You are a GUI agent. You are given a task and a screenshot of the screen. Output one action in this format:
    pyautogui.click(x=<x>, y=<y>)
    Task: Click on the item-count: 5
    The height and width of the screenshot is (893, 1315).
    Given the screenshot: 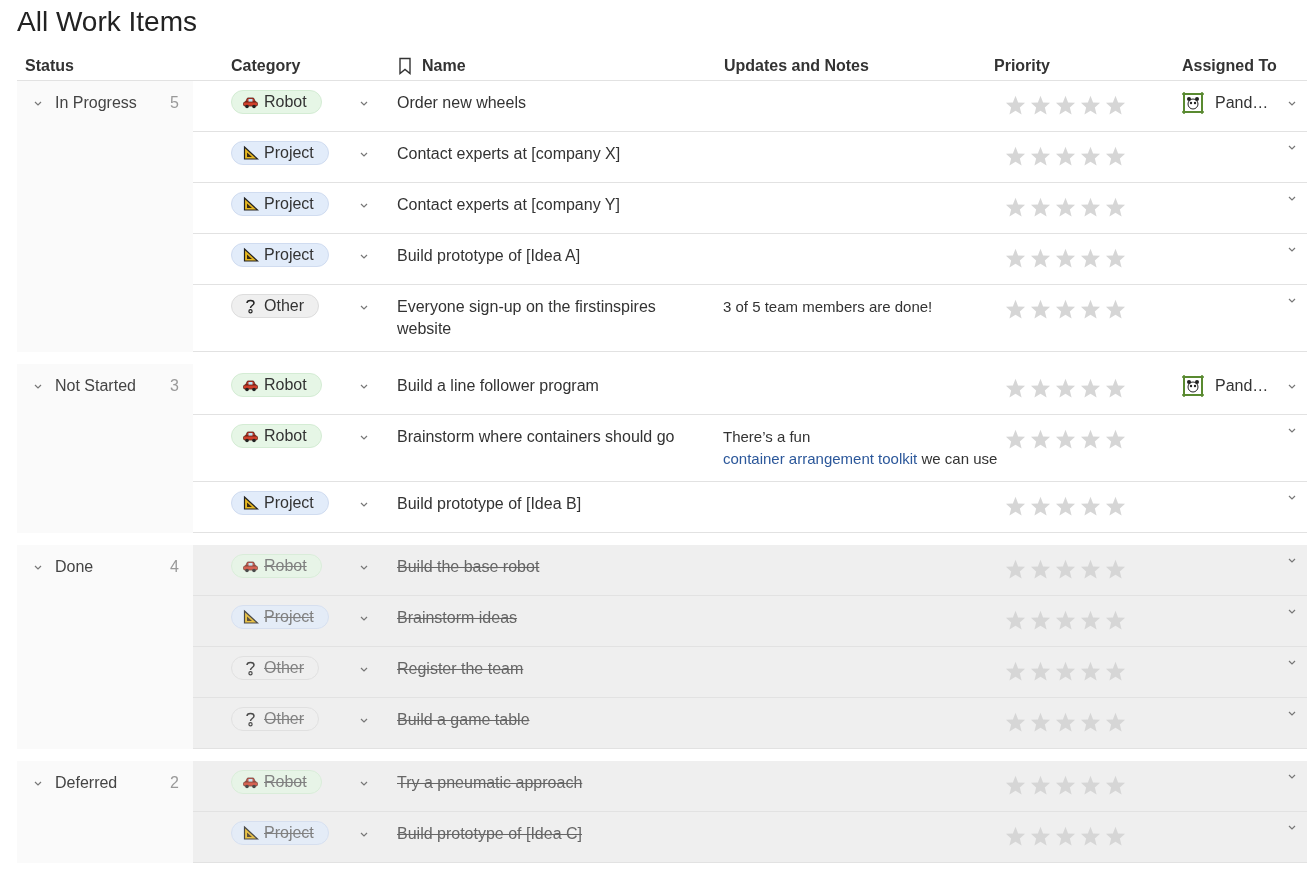 What is the action you would take?
    pyautogui.click(x=174, y=103)
    